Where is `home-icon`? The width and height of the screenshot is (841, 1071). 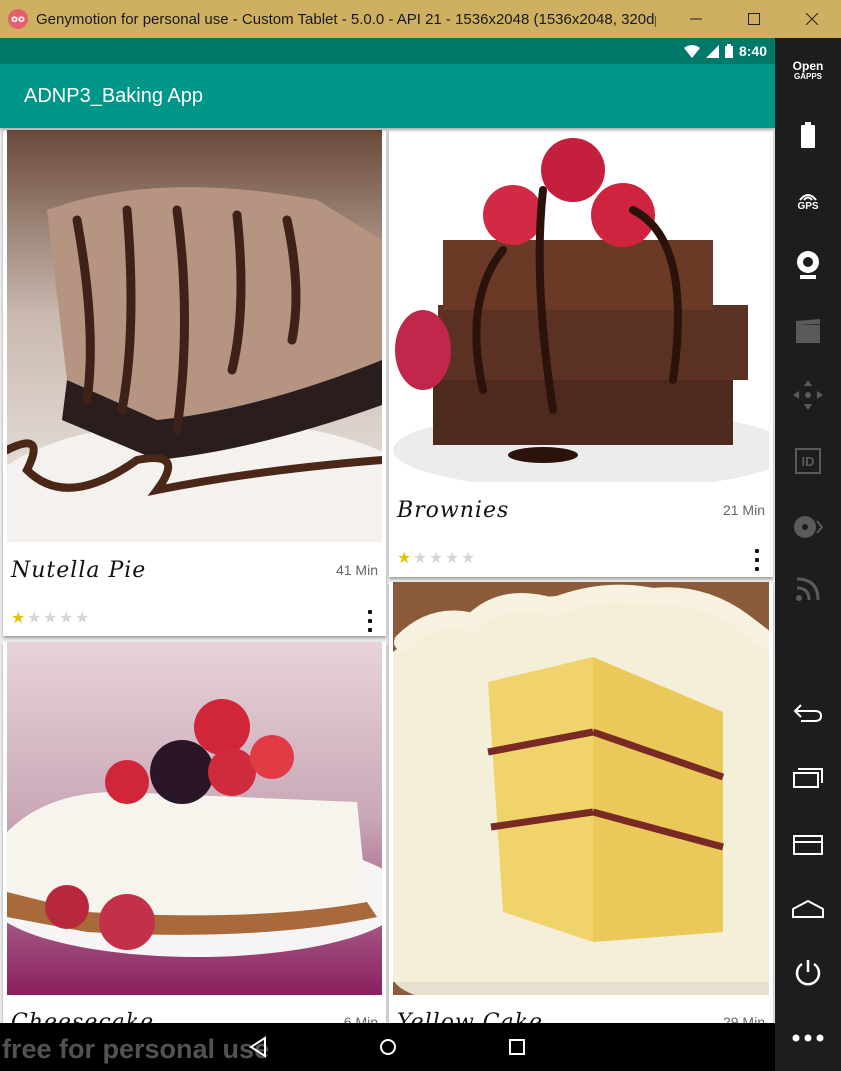
home-icon is located at coordinates (808, 908).